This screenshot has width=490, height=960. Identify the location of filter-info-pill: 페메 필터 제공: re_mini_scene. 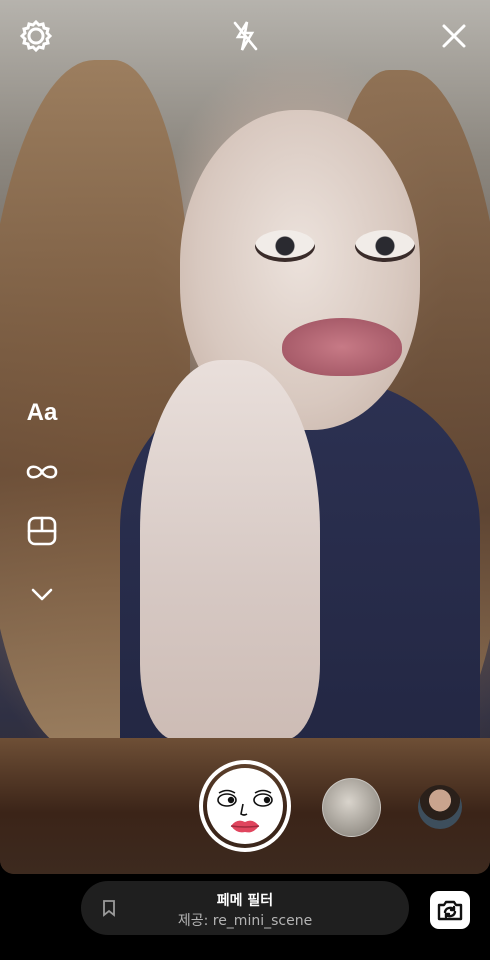
(245, 908).